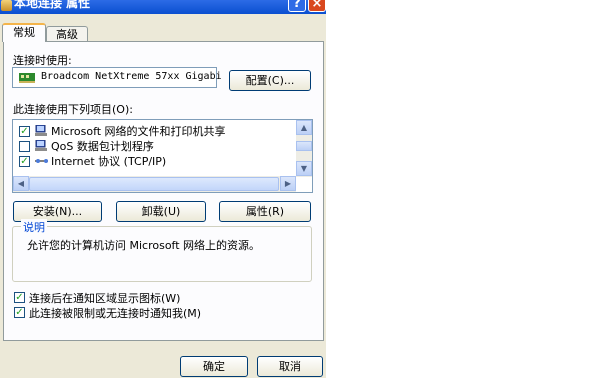 Image resolution: width=600 pixels, height=378 pixels. What do you see at coordinates (24, 146) in the screenshot?
I see `item-checkbox` at bounding box center [24, 146].